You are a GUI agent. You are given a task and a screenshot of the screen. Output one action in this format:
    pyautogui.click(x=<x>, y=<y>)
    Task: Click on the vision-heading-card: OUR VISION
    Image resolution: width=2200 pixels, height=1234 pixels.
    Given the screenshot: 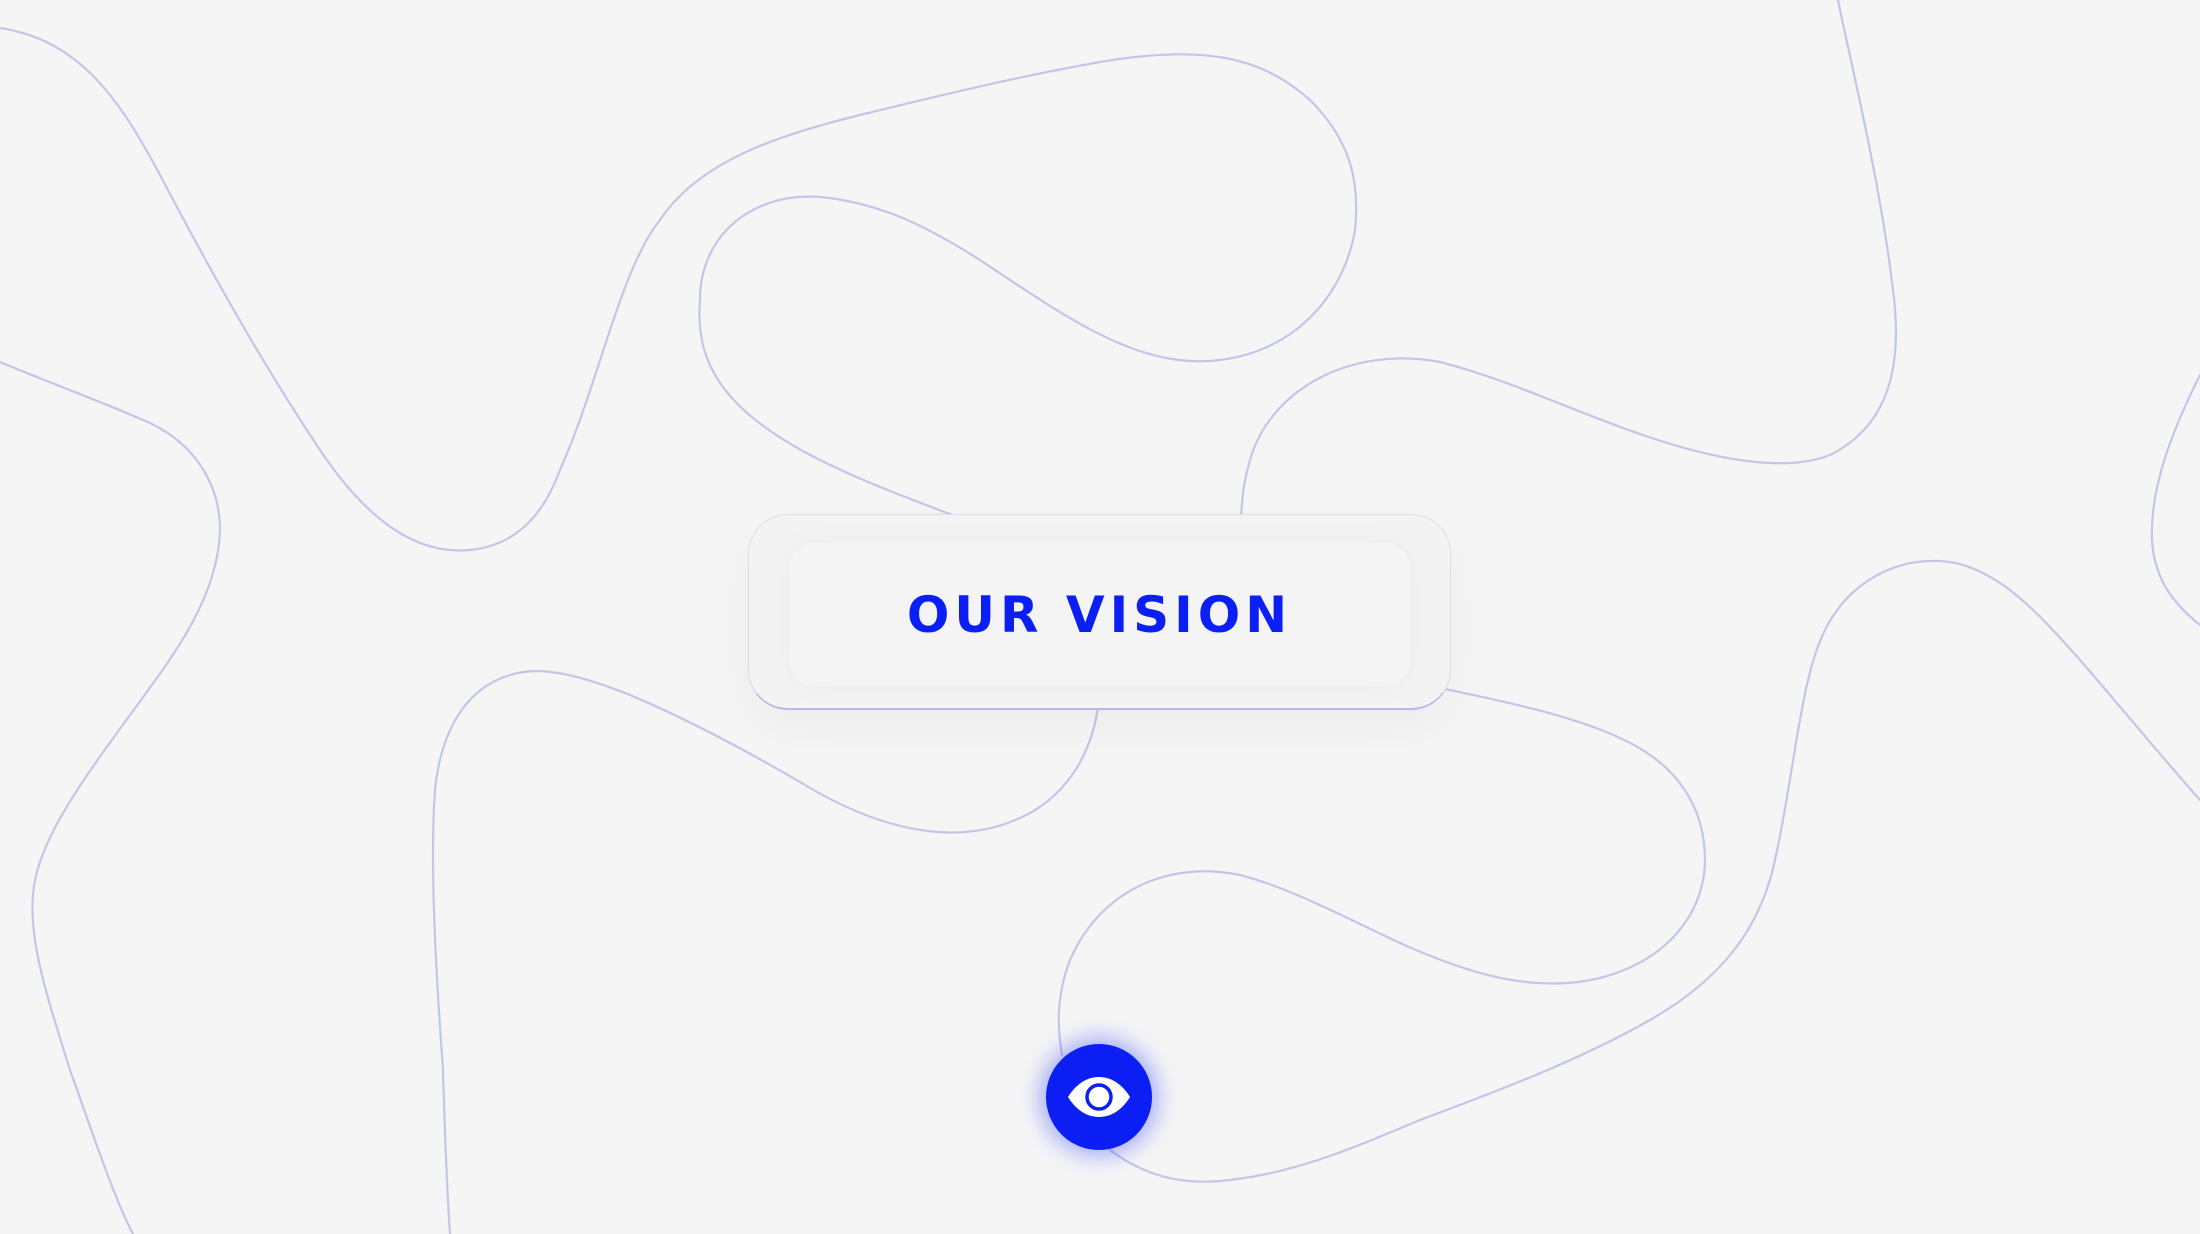 What is the action you would take?
    pyautogui.click(x=1099, y=612)
    